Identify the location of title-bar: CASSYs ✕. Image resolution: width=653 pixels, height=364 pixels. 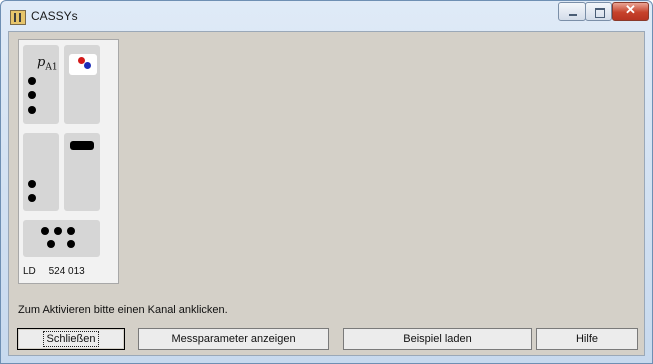
(326, 16).